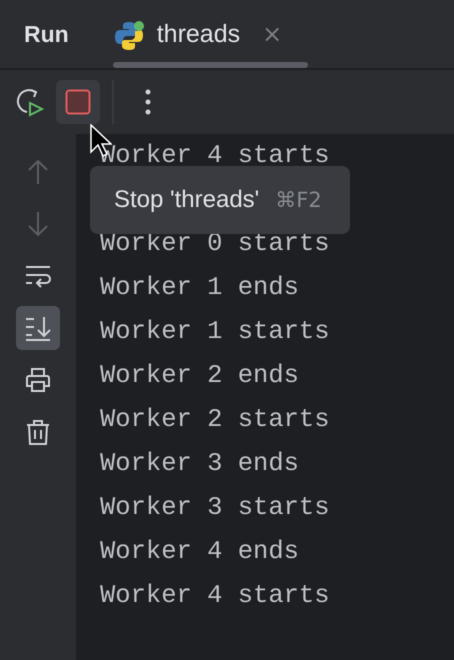  I want to click on print-icon, so click(38, 380).